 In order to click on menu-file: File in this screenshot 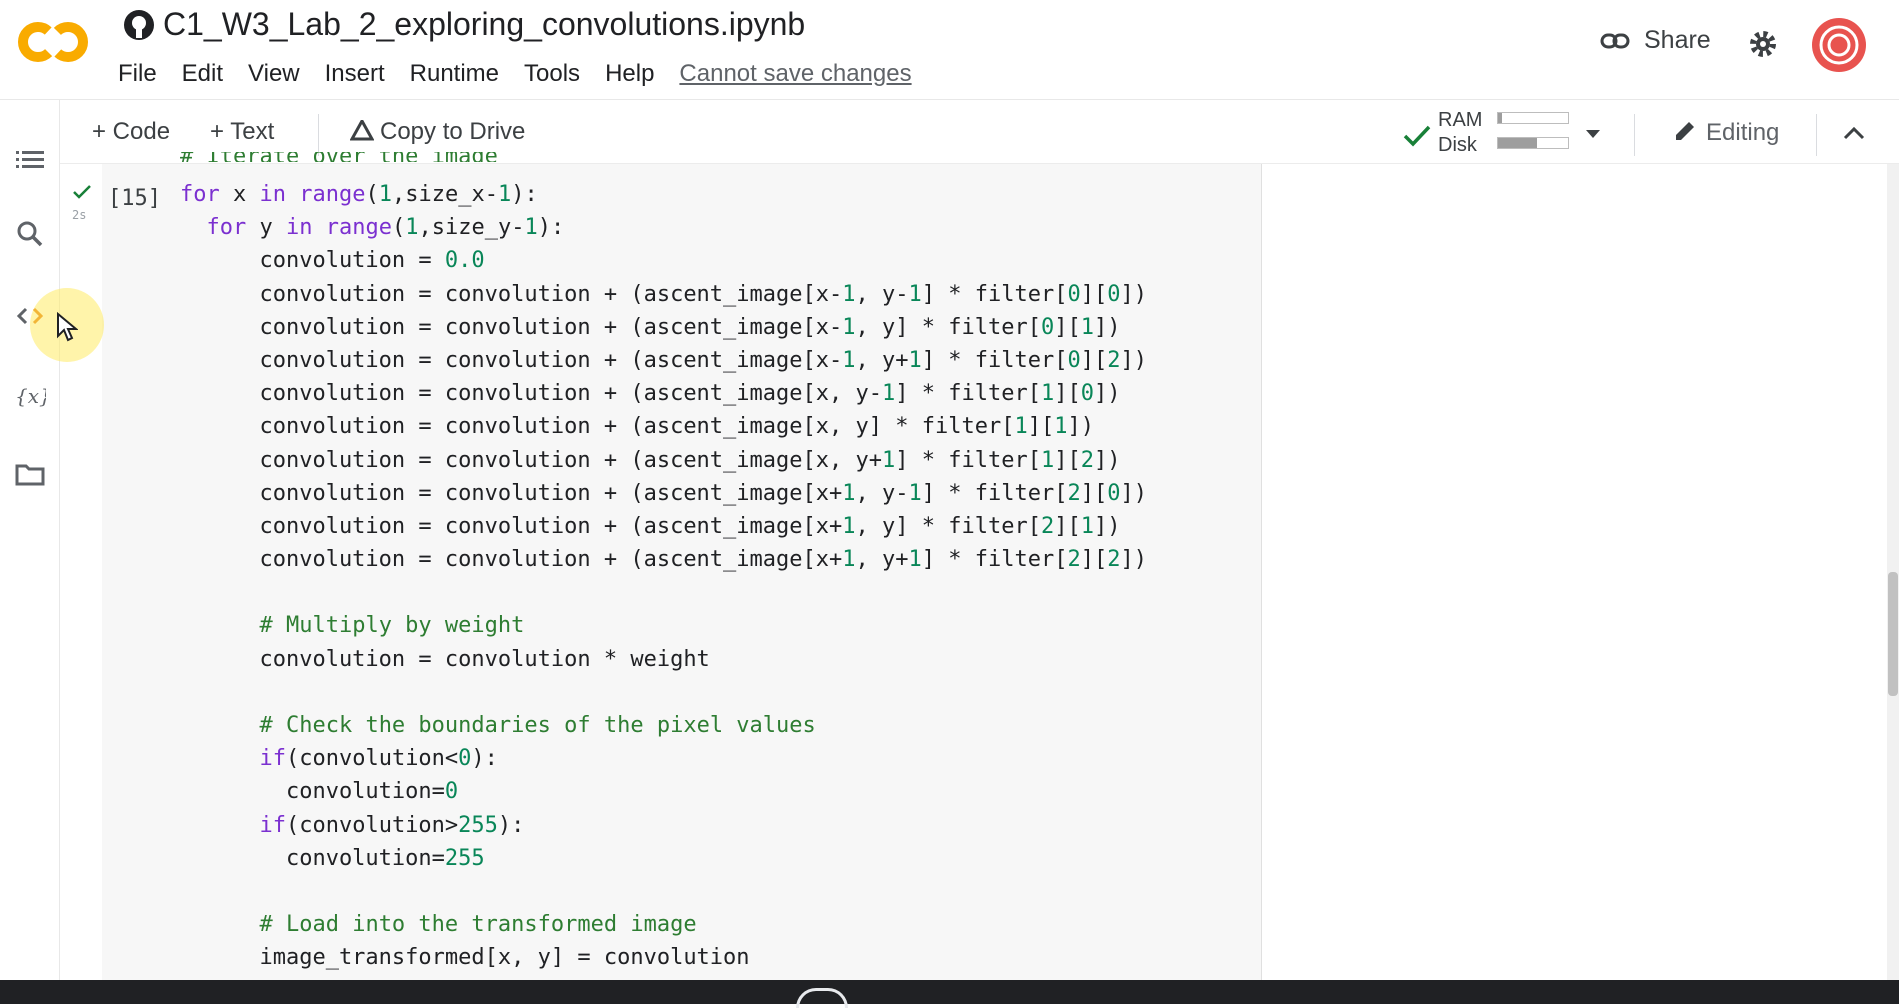, I will do `click(137, 74)`.